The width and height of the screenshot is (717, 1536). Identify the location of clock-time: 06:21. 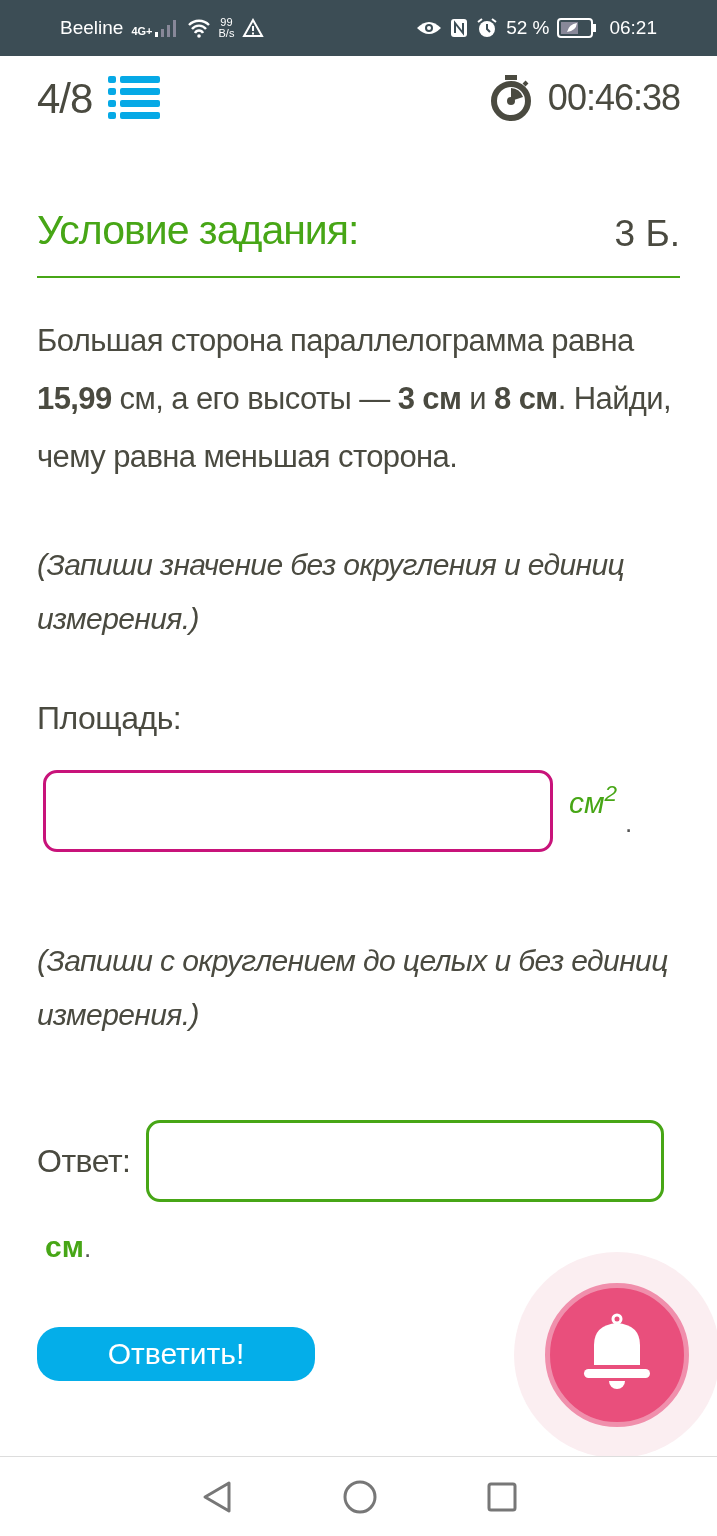
(633, 27).